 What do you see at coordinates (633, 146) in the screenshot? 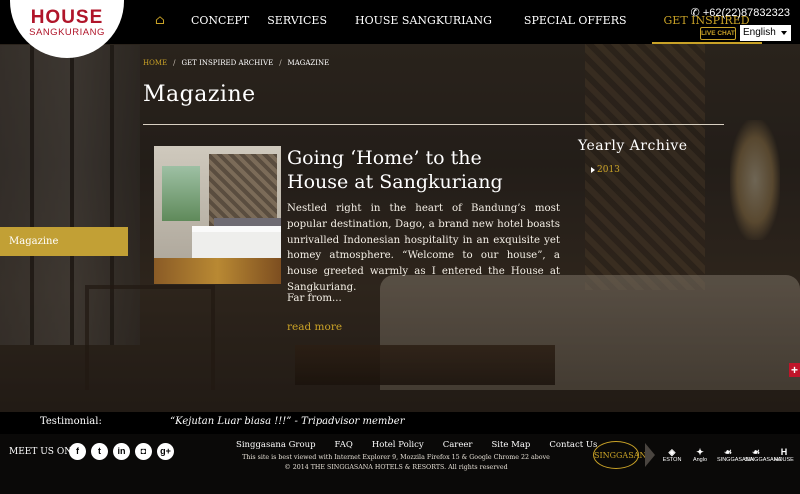
I see `yearly-archive-title: Yearly Archive` at bounding box center [633, 146].